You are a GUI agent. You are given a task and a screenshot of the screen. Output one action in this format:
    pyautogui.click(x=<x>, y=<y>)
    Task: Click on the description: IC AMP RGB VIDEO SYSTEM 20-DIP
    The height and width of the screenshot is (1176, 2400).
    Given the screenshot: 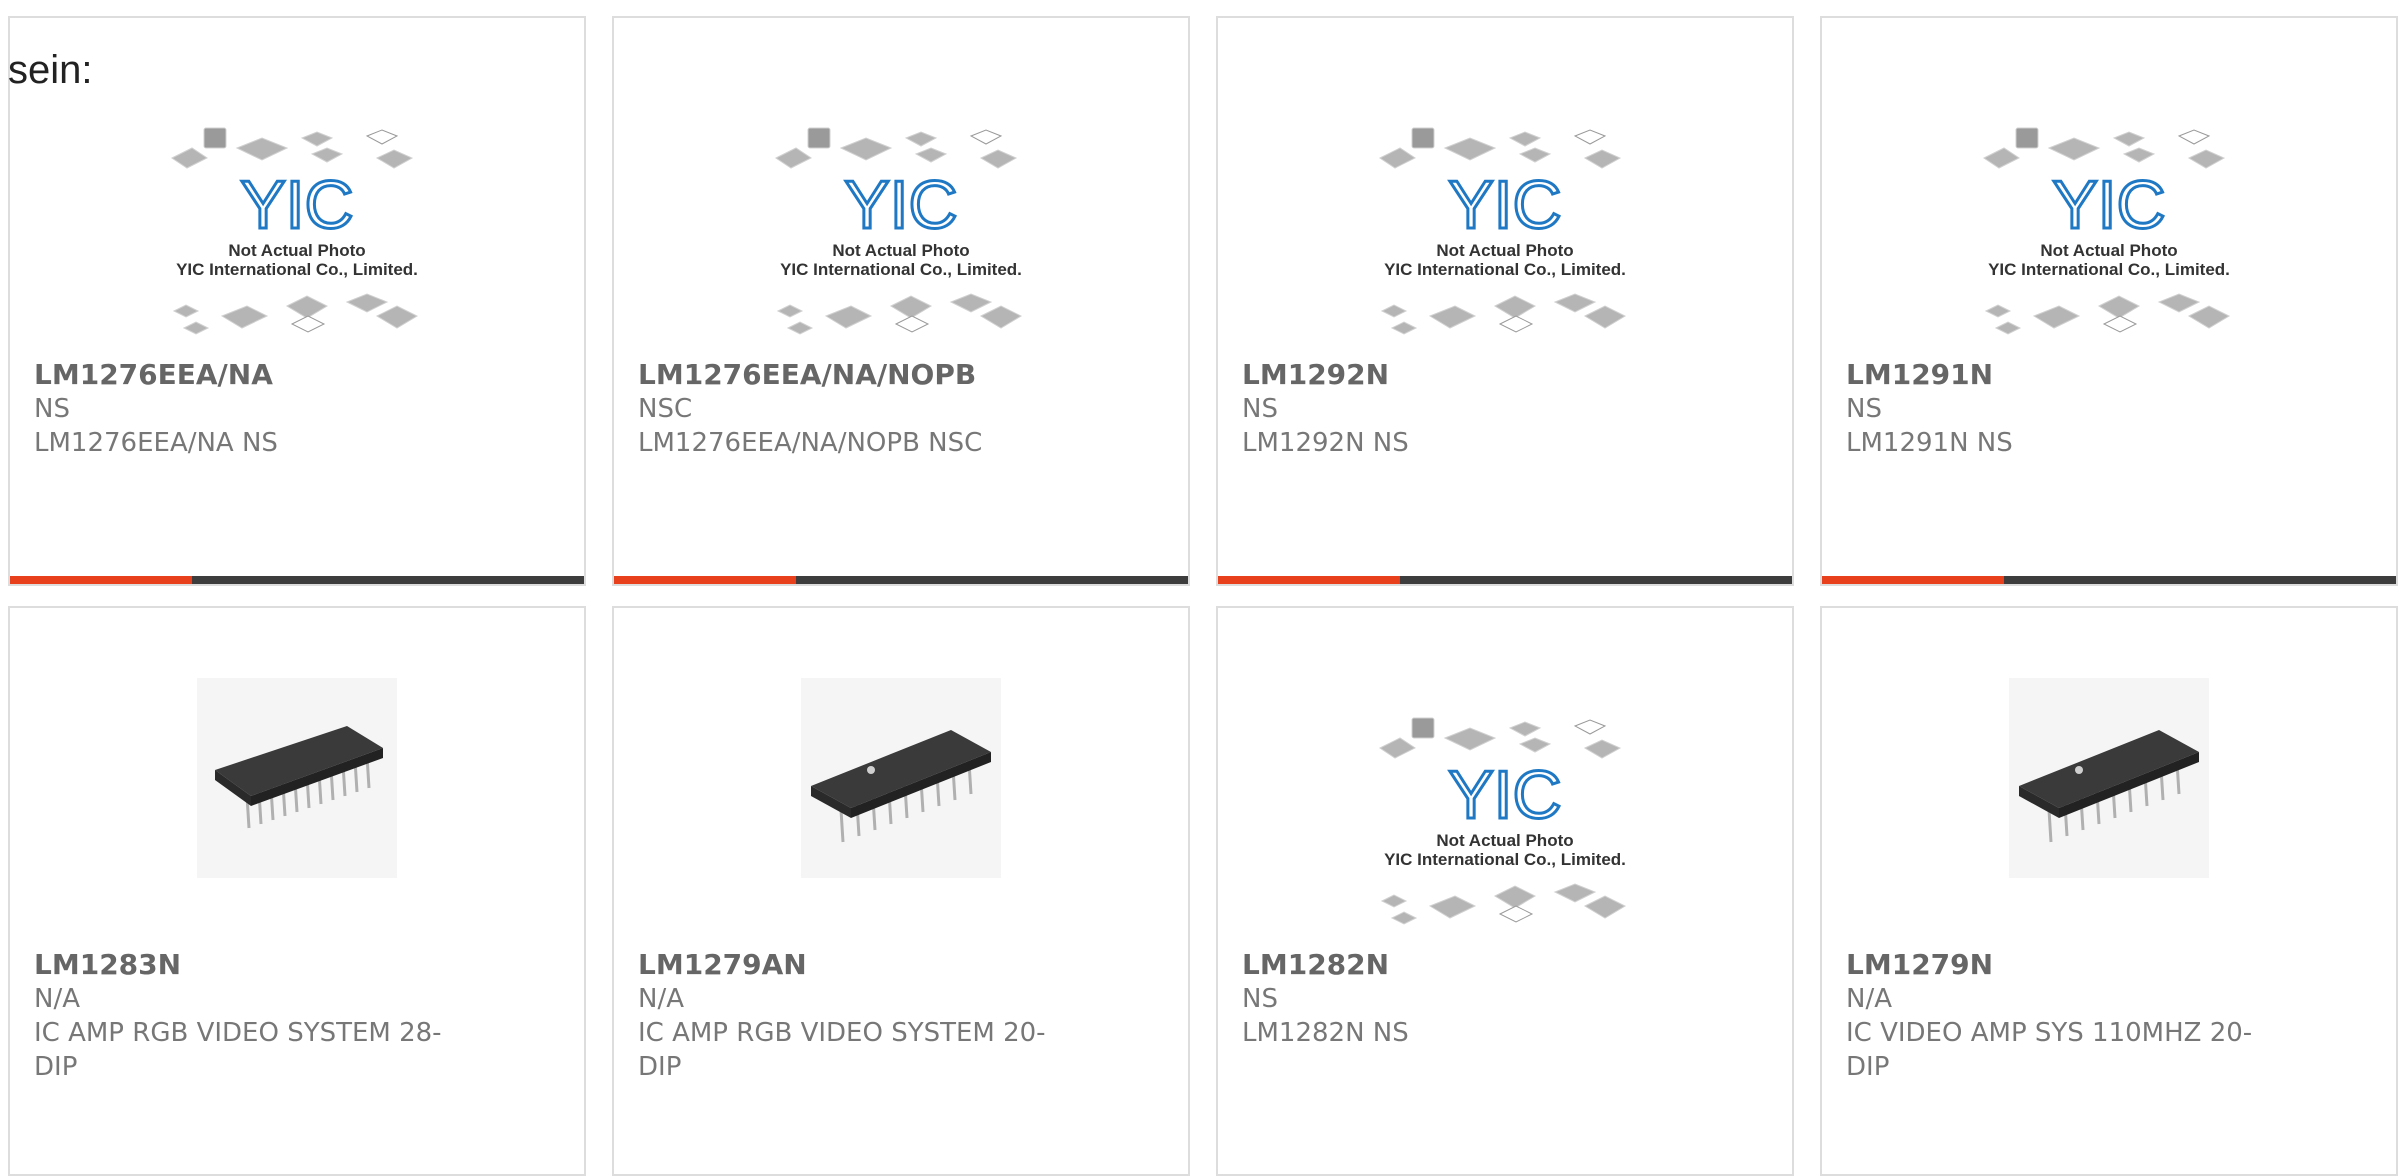 What is the action you would take?
    pyautogui.click(x=842, y=1050)
    